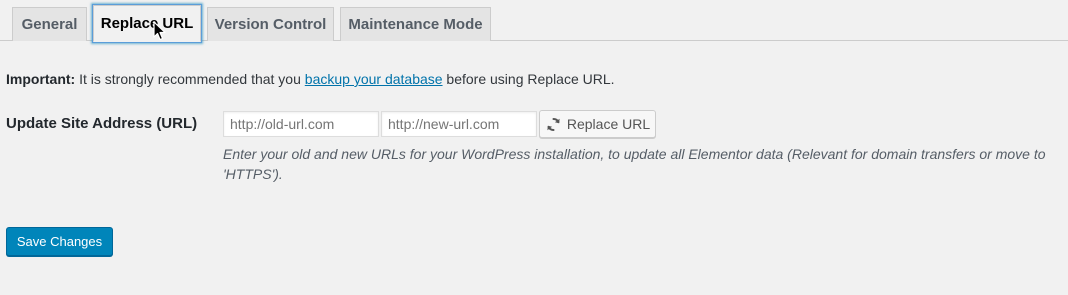  I want to click on notice-important-label: Important:, so click(41, 79).